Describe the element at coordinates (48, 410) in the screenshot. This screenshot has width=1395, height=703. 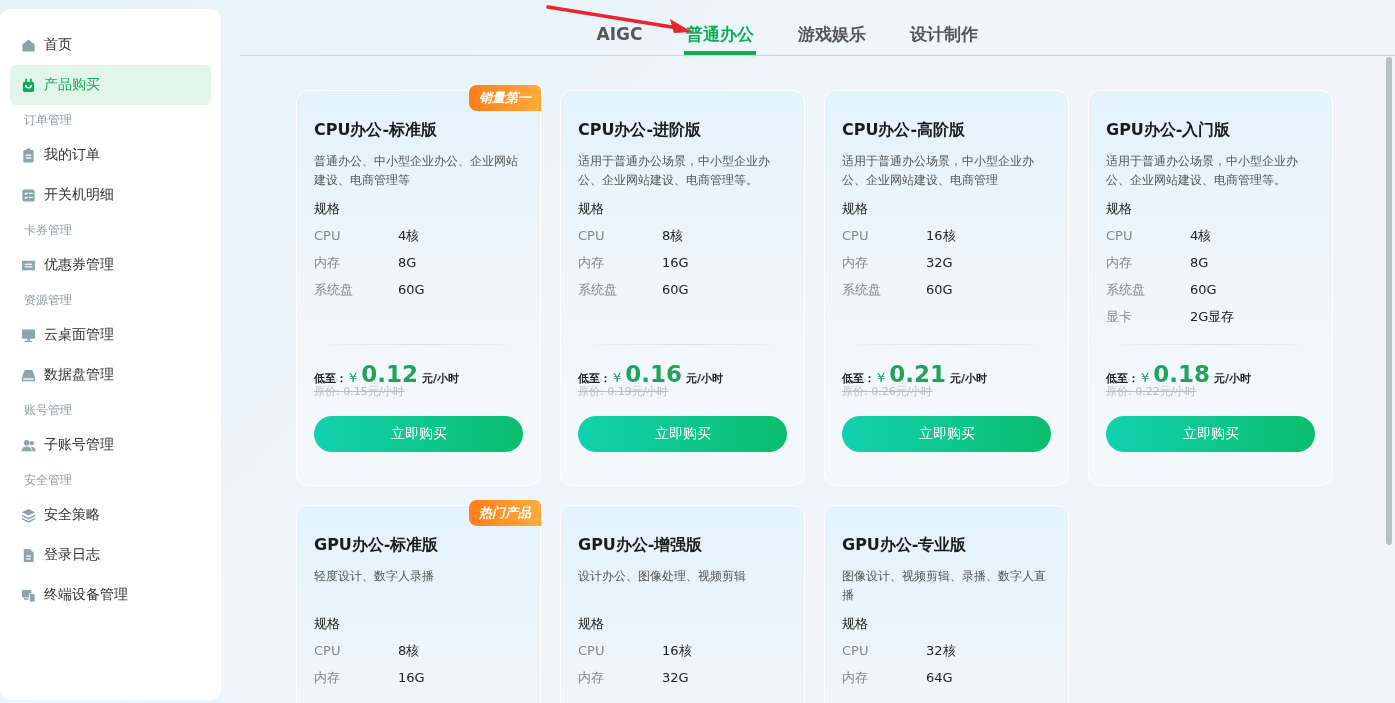
I see `section-heading: 账号管理` at that location.